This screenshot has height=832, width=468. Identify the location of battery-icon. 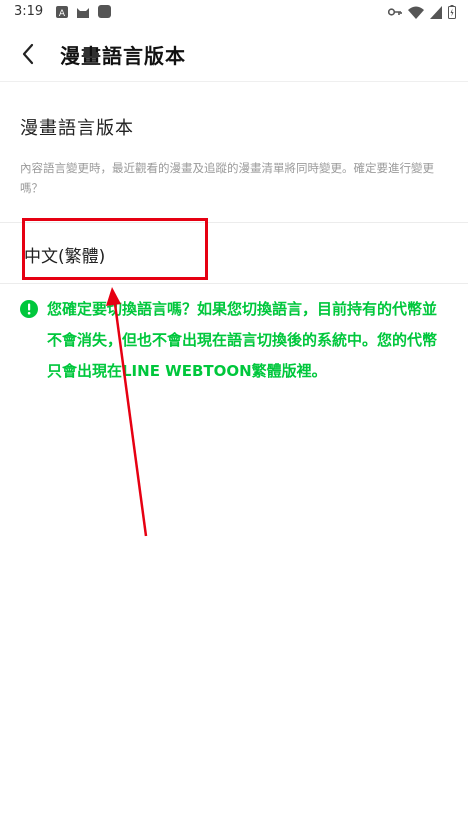
(452, 12).